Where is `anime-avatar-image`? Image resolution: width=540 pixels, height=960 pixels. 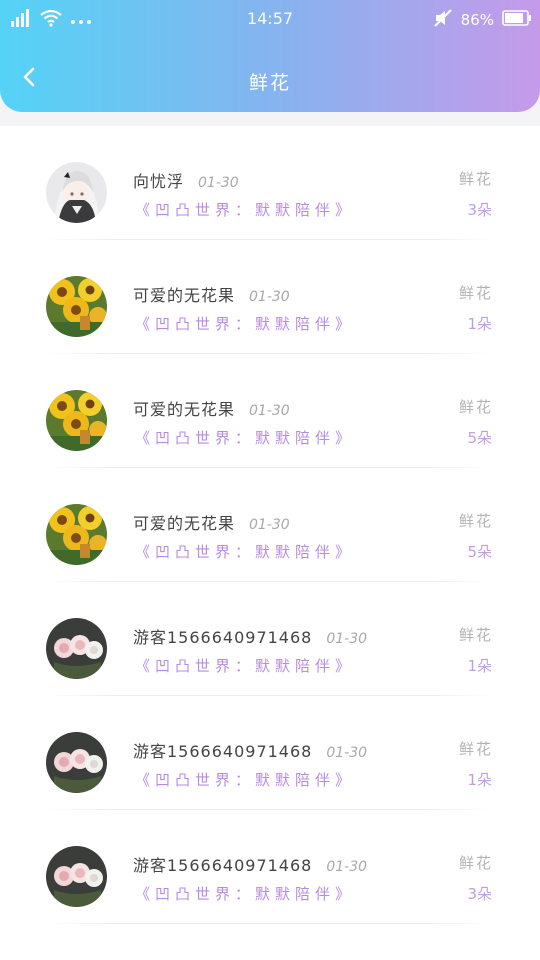
anime-avatar-image is located at coordinates (76, 192).